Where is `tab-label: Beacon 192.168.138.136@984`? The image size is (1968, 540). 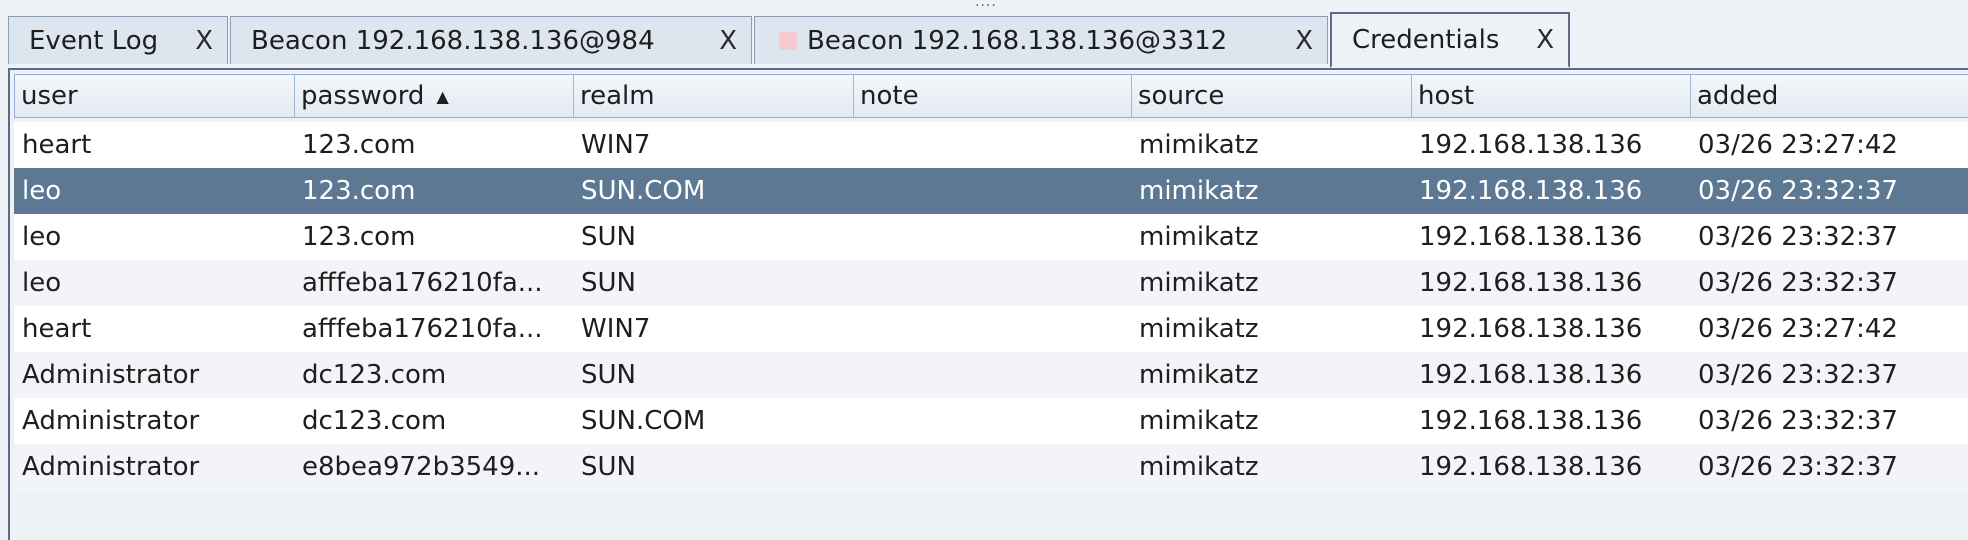 tab-label: Beacon 192.168.138.136@984 is located at coordinates (453, 40).